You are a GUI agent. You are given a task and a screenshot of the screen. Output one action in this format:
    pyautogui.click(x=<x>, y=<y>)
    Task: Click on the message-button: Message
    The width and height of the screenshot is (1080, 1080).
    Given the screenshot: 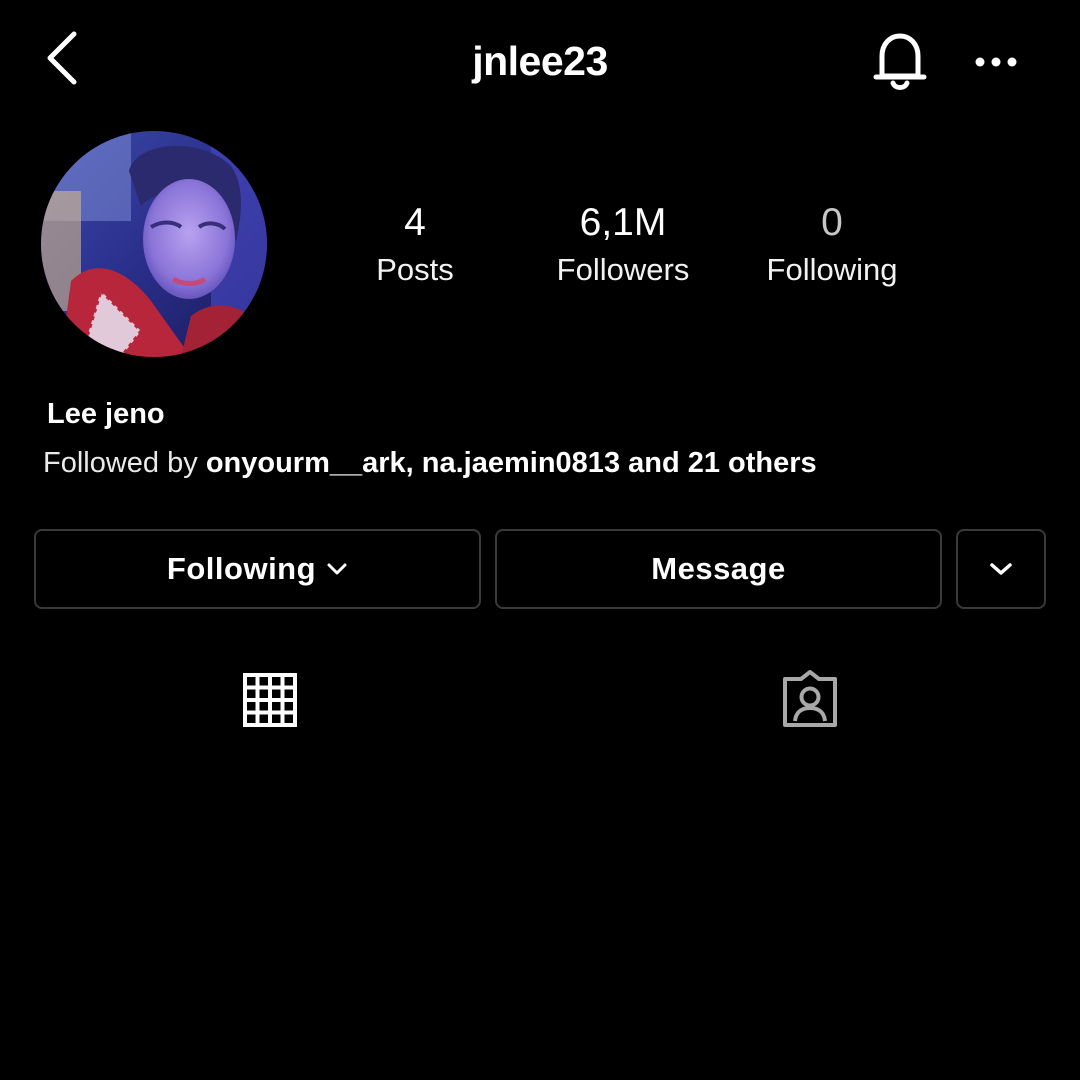 What is the action you would take?
    pyautogui.click(x=718, y=569)
    